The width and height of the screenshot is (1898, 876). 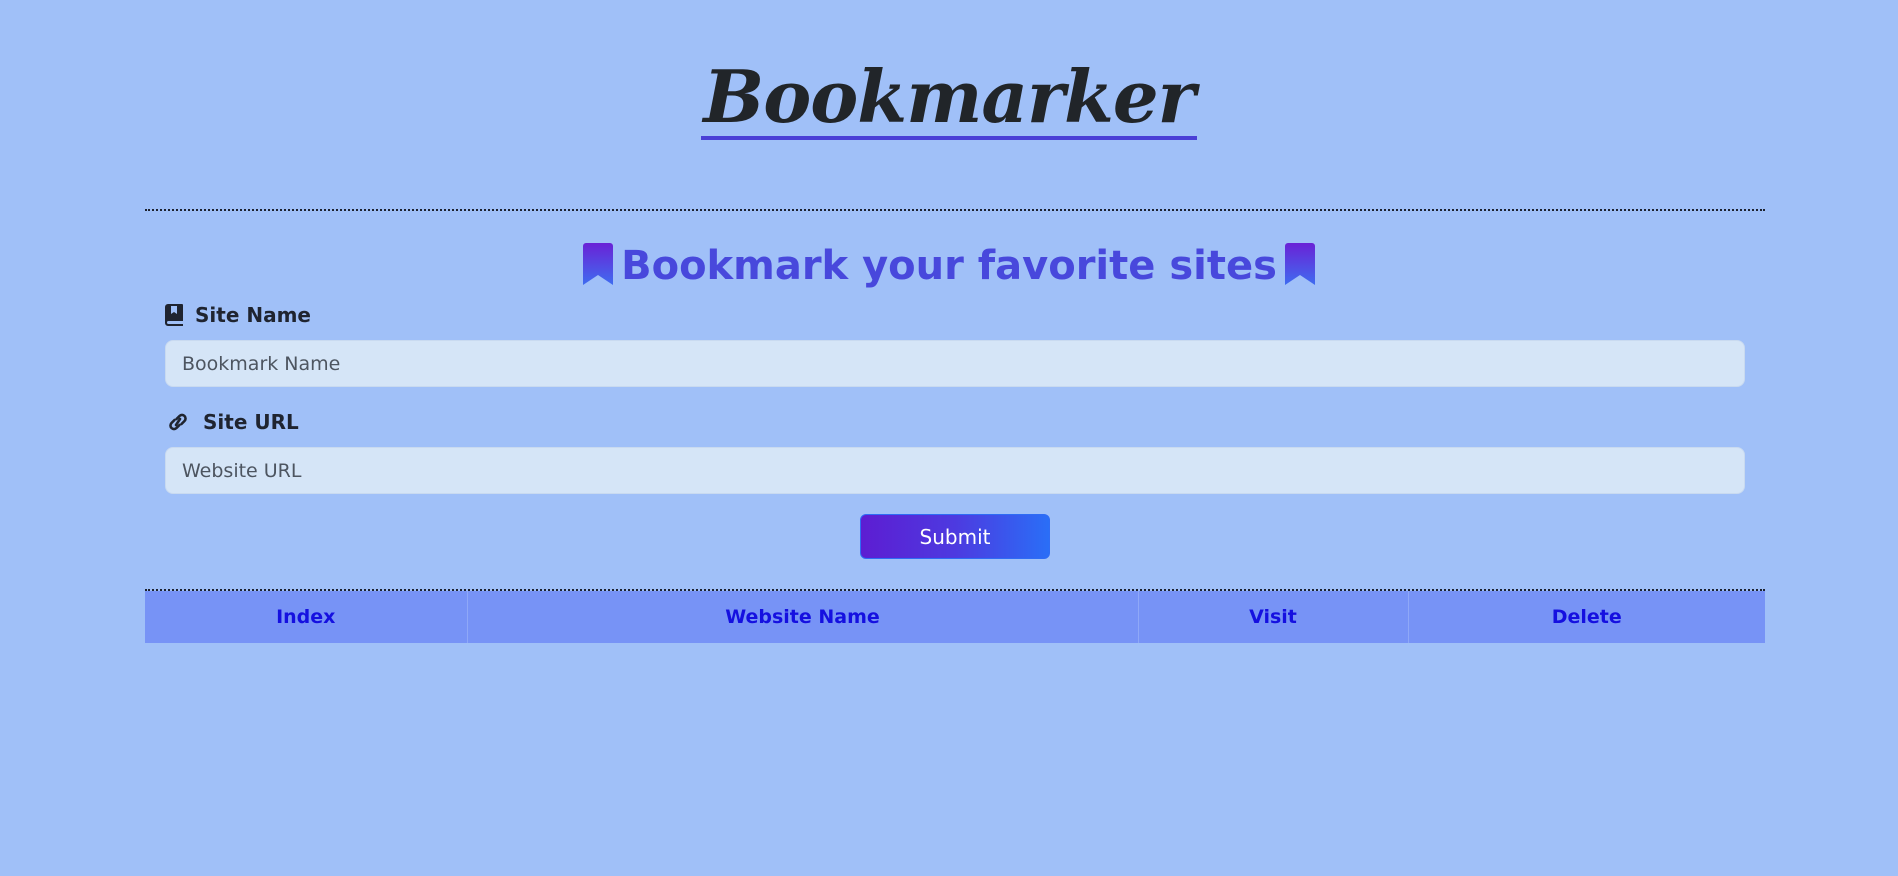 I want to click on form-heading-text: Bookmark your favorite sites, so click(x=949, y=266).